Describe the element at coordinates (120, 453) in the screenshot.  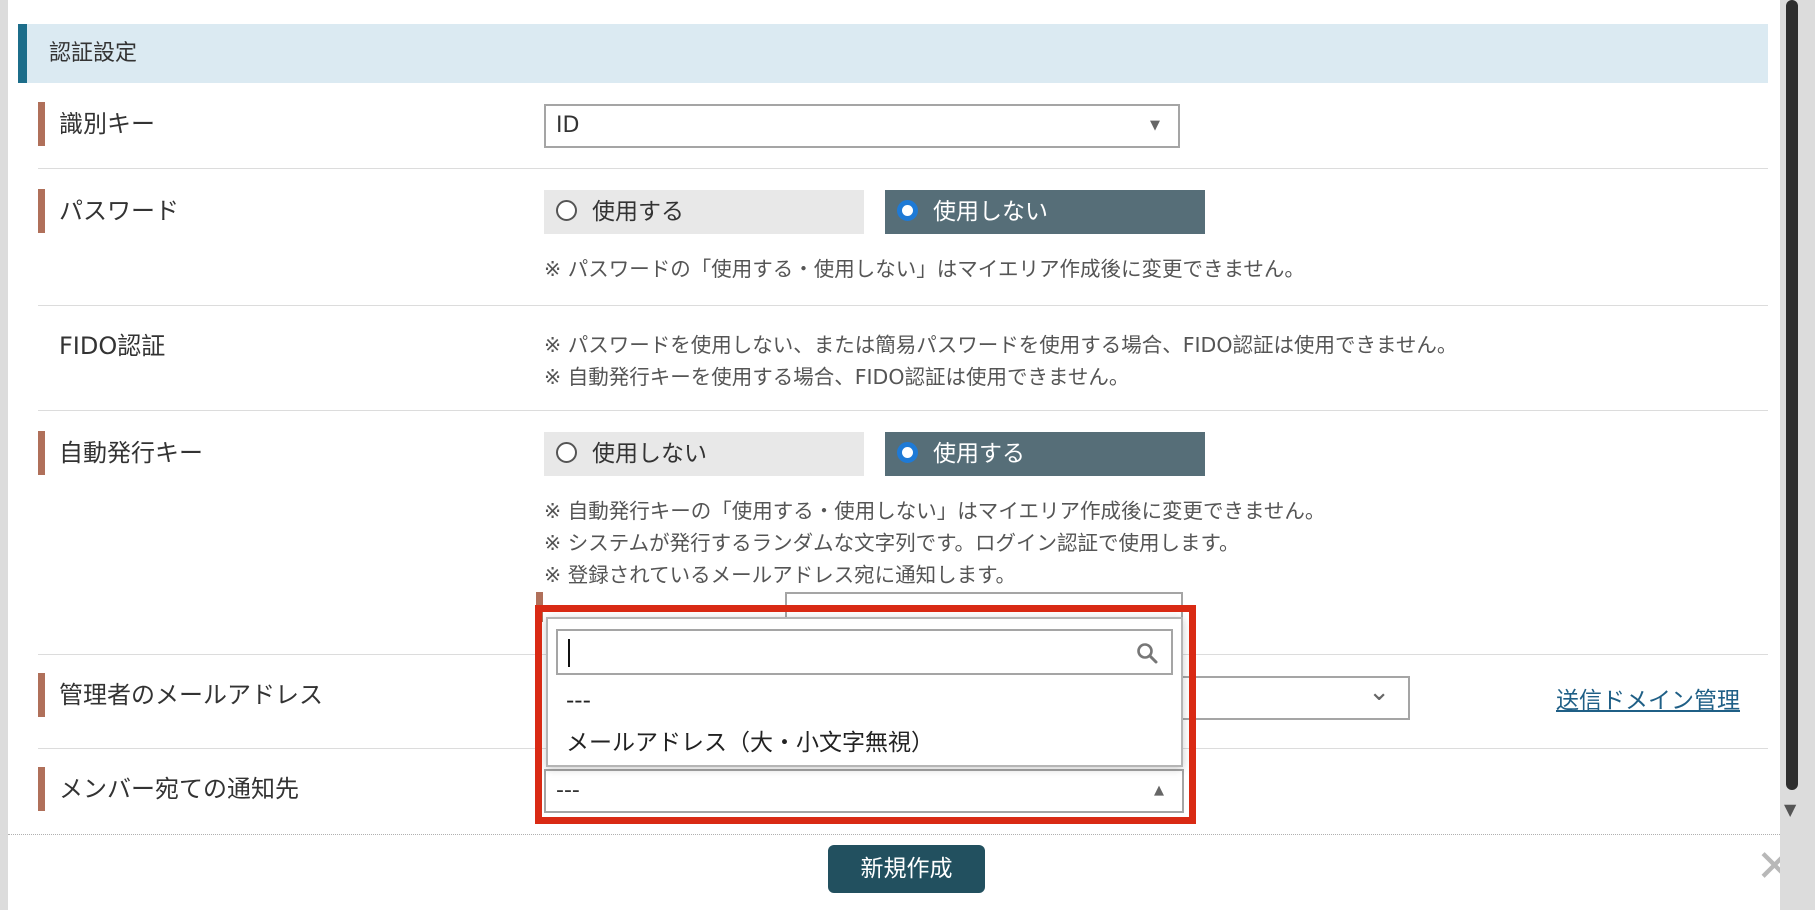
I see `auto-key-label: 自動発行キー` at that location.